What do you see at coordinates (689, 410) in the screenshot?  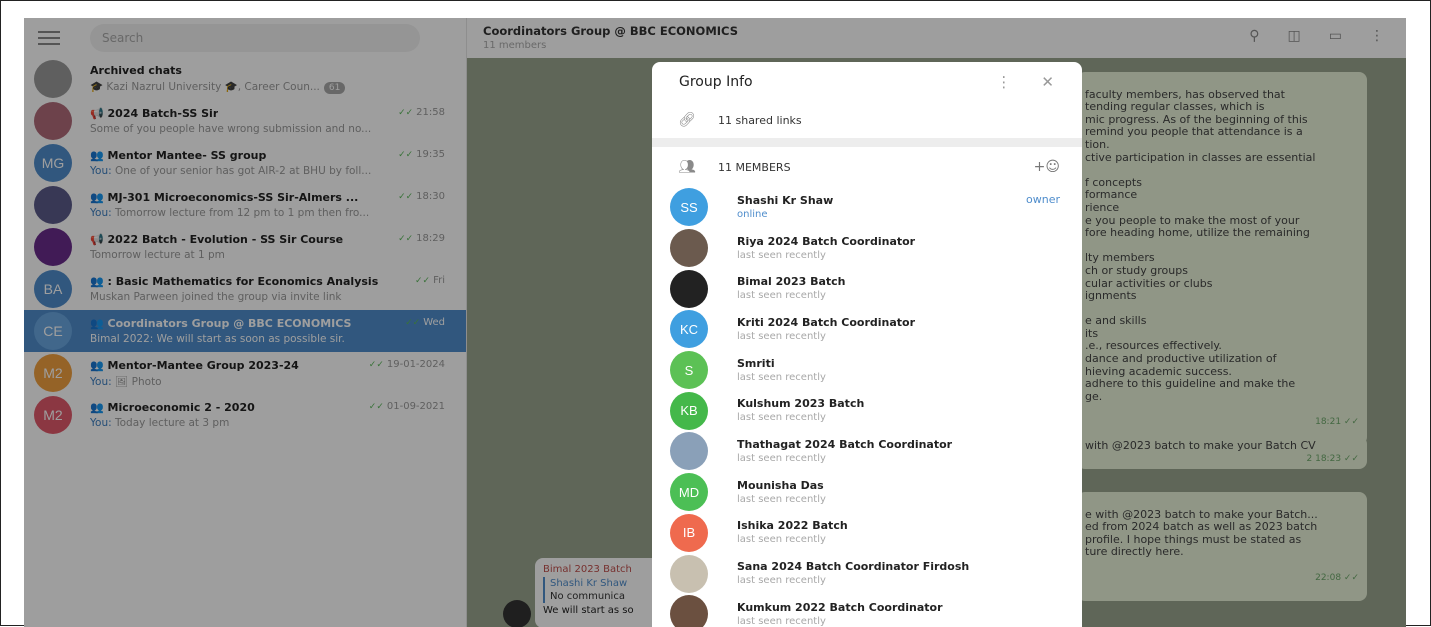 I see `member-avatar: KB` at bounding box center [689, 410].